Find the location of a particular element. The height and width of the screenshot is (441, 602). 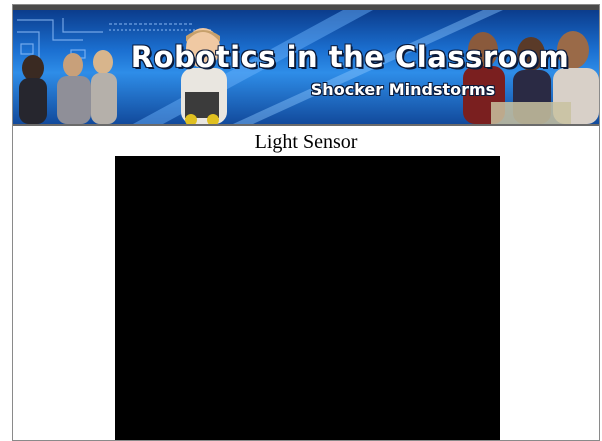

students-left-art is located at coordinates (68, 87).